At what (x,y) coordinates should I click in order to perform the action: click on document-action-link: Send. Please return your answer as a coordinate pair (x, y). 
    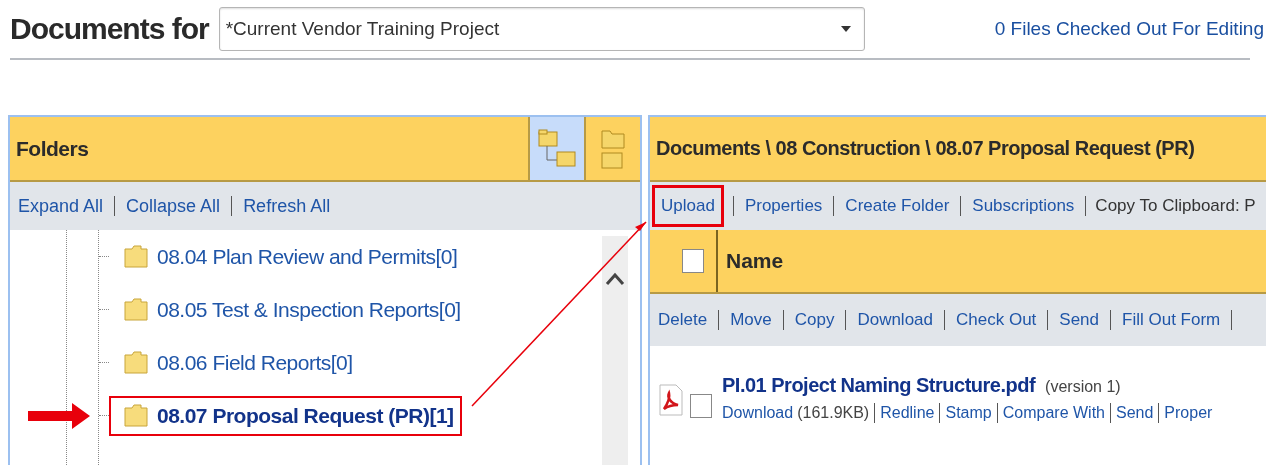
    Looking at the image, I should click on (1079, 320).